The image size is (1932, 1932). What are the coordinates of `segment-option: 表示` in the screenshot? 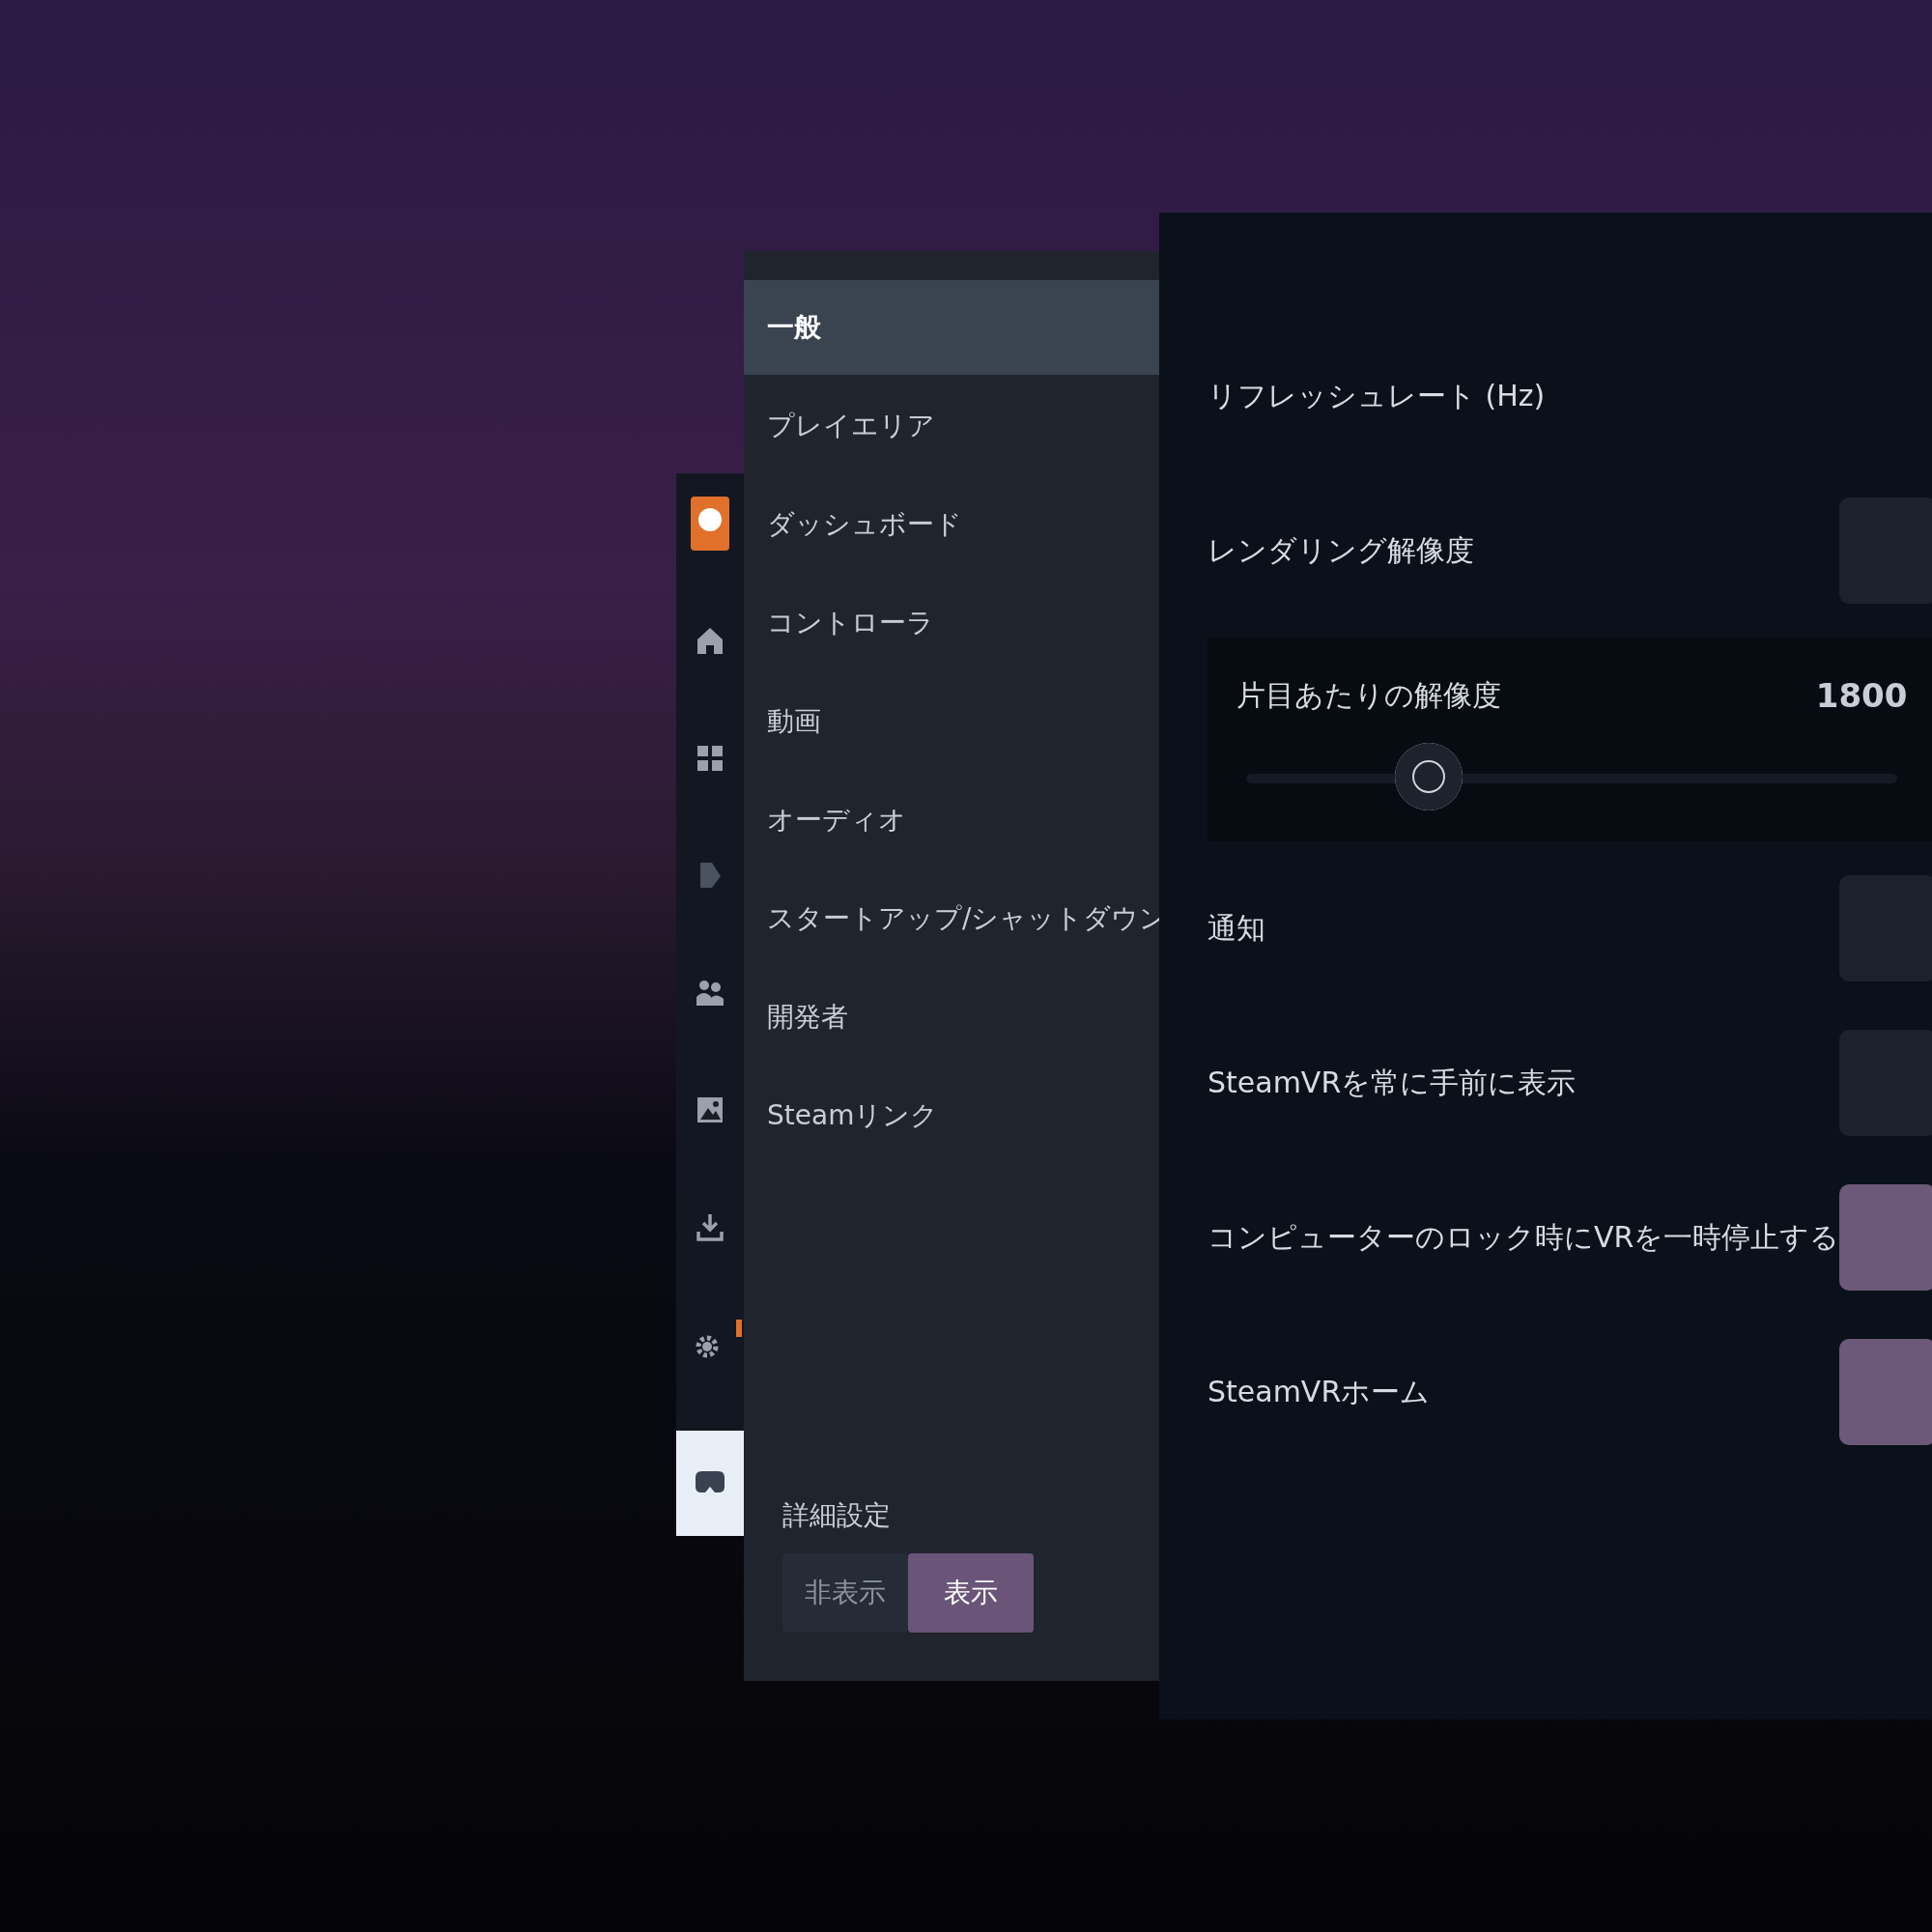 It's located at (971, 1593).